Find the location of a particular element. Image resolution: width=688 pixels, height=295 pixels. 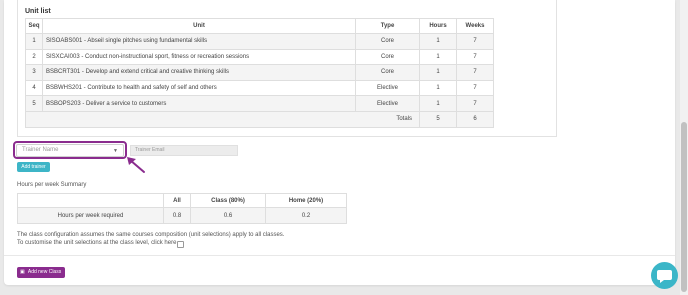

scrollbar-track is located at coordinates (684, 147).